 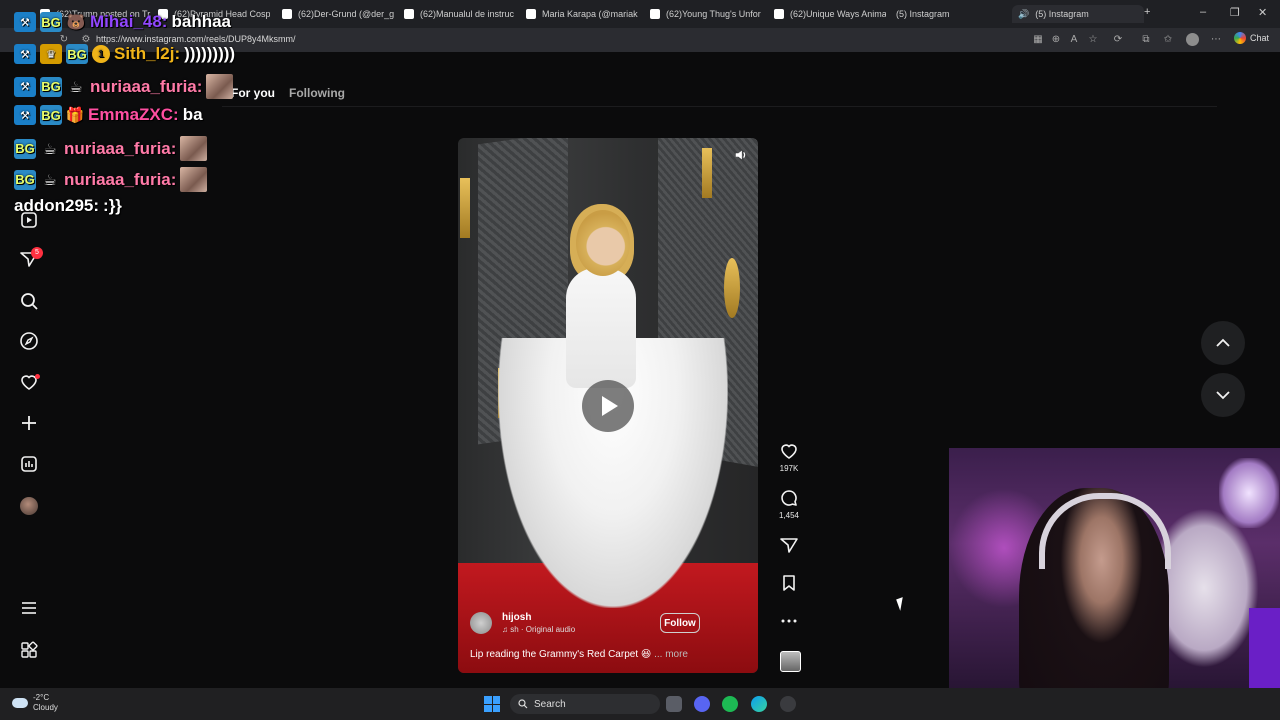 I want to click on explore-icon, so click(x=29, y=341).